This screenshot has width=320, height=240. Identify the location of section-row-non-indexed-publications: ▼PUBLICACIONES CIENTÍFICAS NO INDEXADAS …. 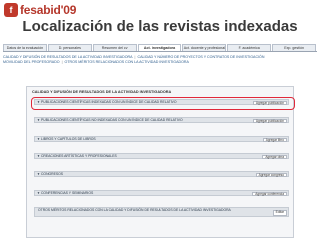
(161, 120).